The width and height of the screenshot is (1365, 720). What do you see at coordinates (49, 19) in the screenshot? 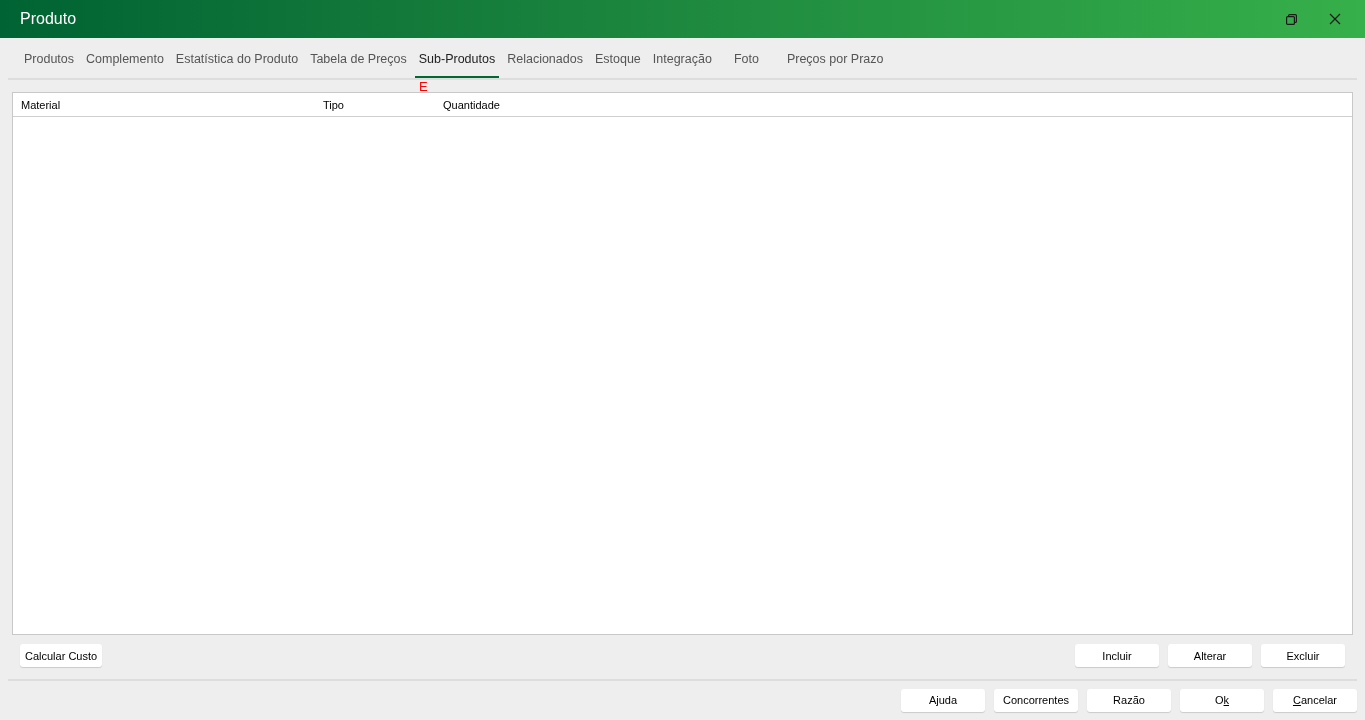
I see `window-title: Produto` at bounding box center [49, 19].